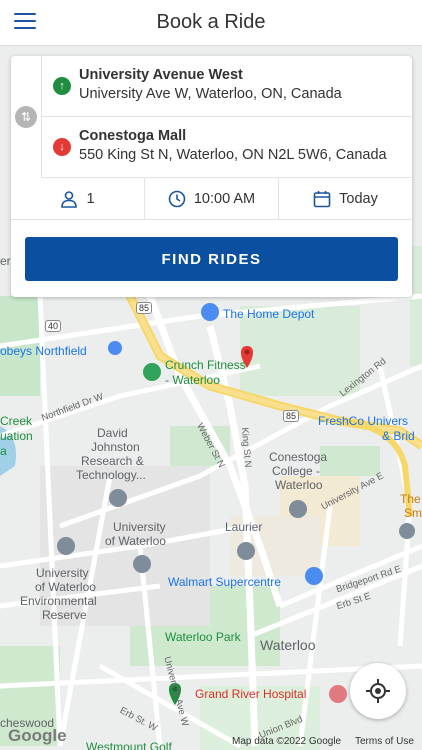 The width and height of the screenshot is (422, 750). I want to click on map-label-crunch-2: - Waterloo, so click(192, 380).